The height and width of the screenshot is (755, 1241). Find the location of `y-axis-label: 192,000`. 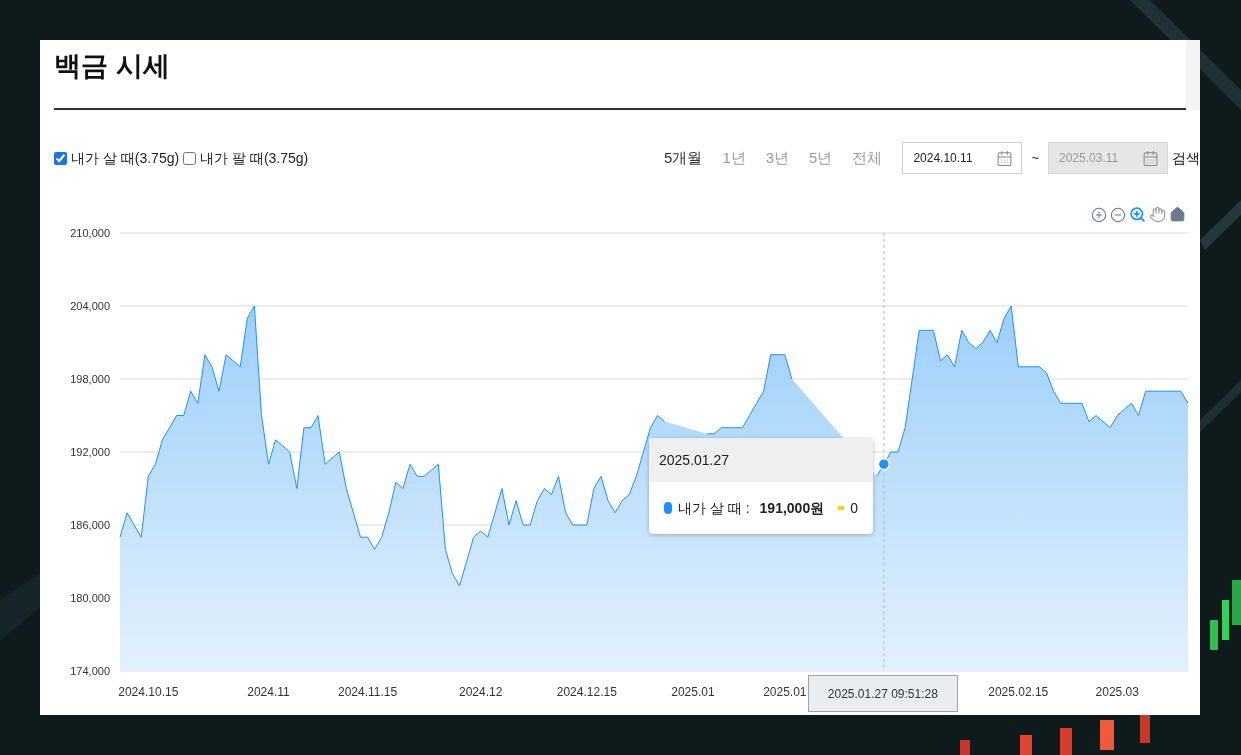

y-axis-label: 192,000 is located at coordinates (90, 452).